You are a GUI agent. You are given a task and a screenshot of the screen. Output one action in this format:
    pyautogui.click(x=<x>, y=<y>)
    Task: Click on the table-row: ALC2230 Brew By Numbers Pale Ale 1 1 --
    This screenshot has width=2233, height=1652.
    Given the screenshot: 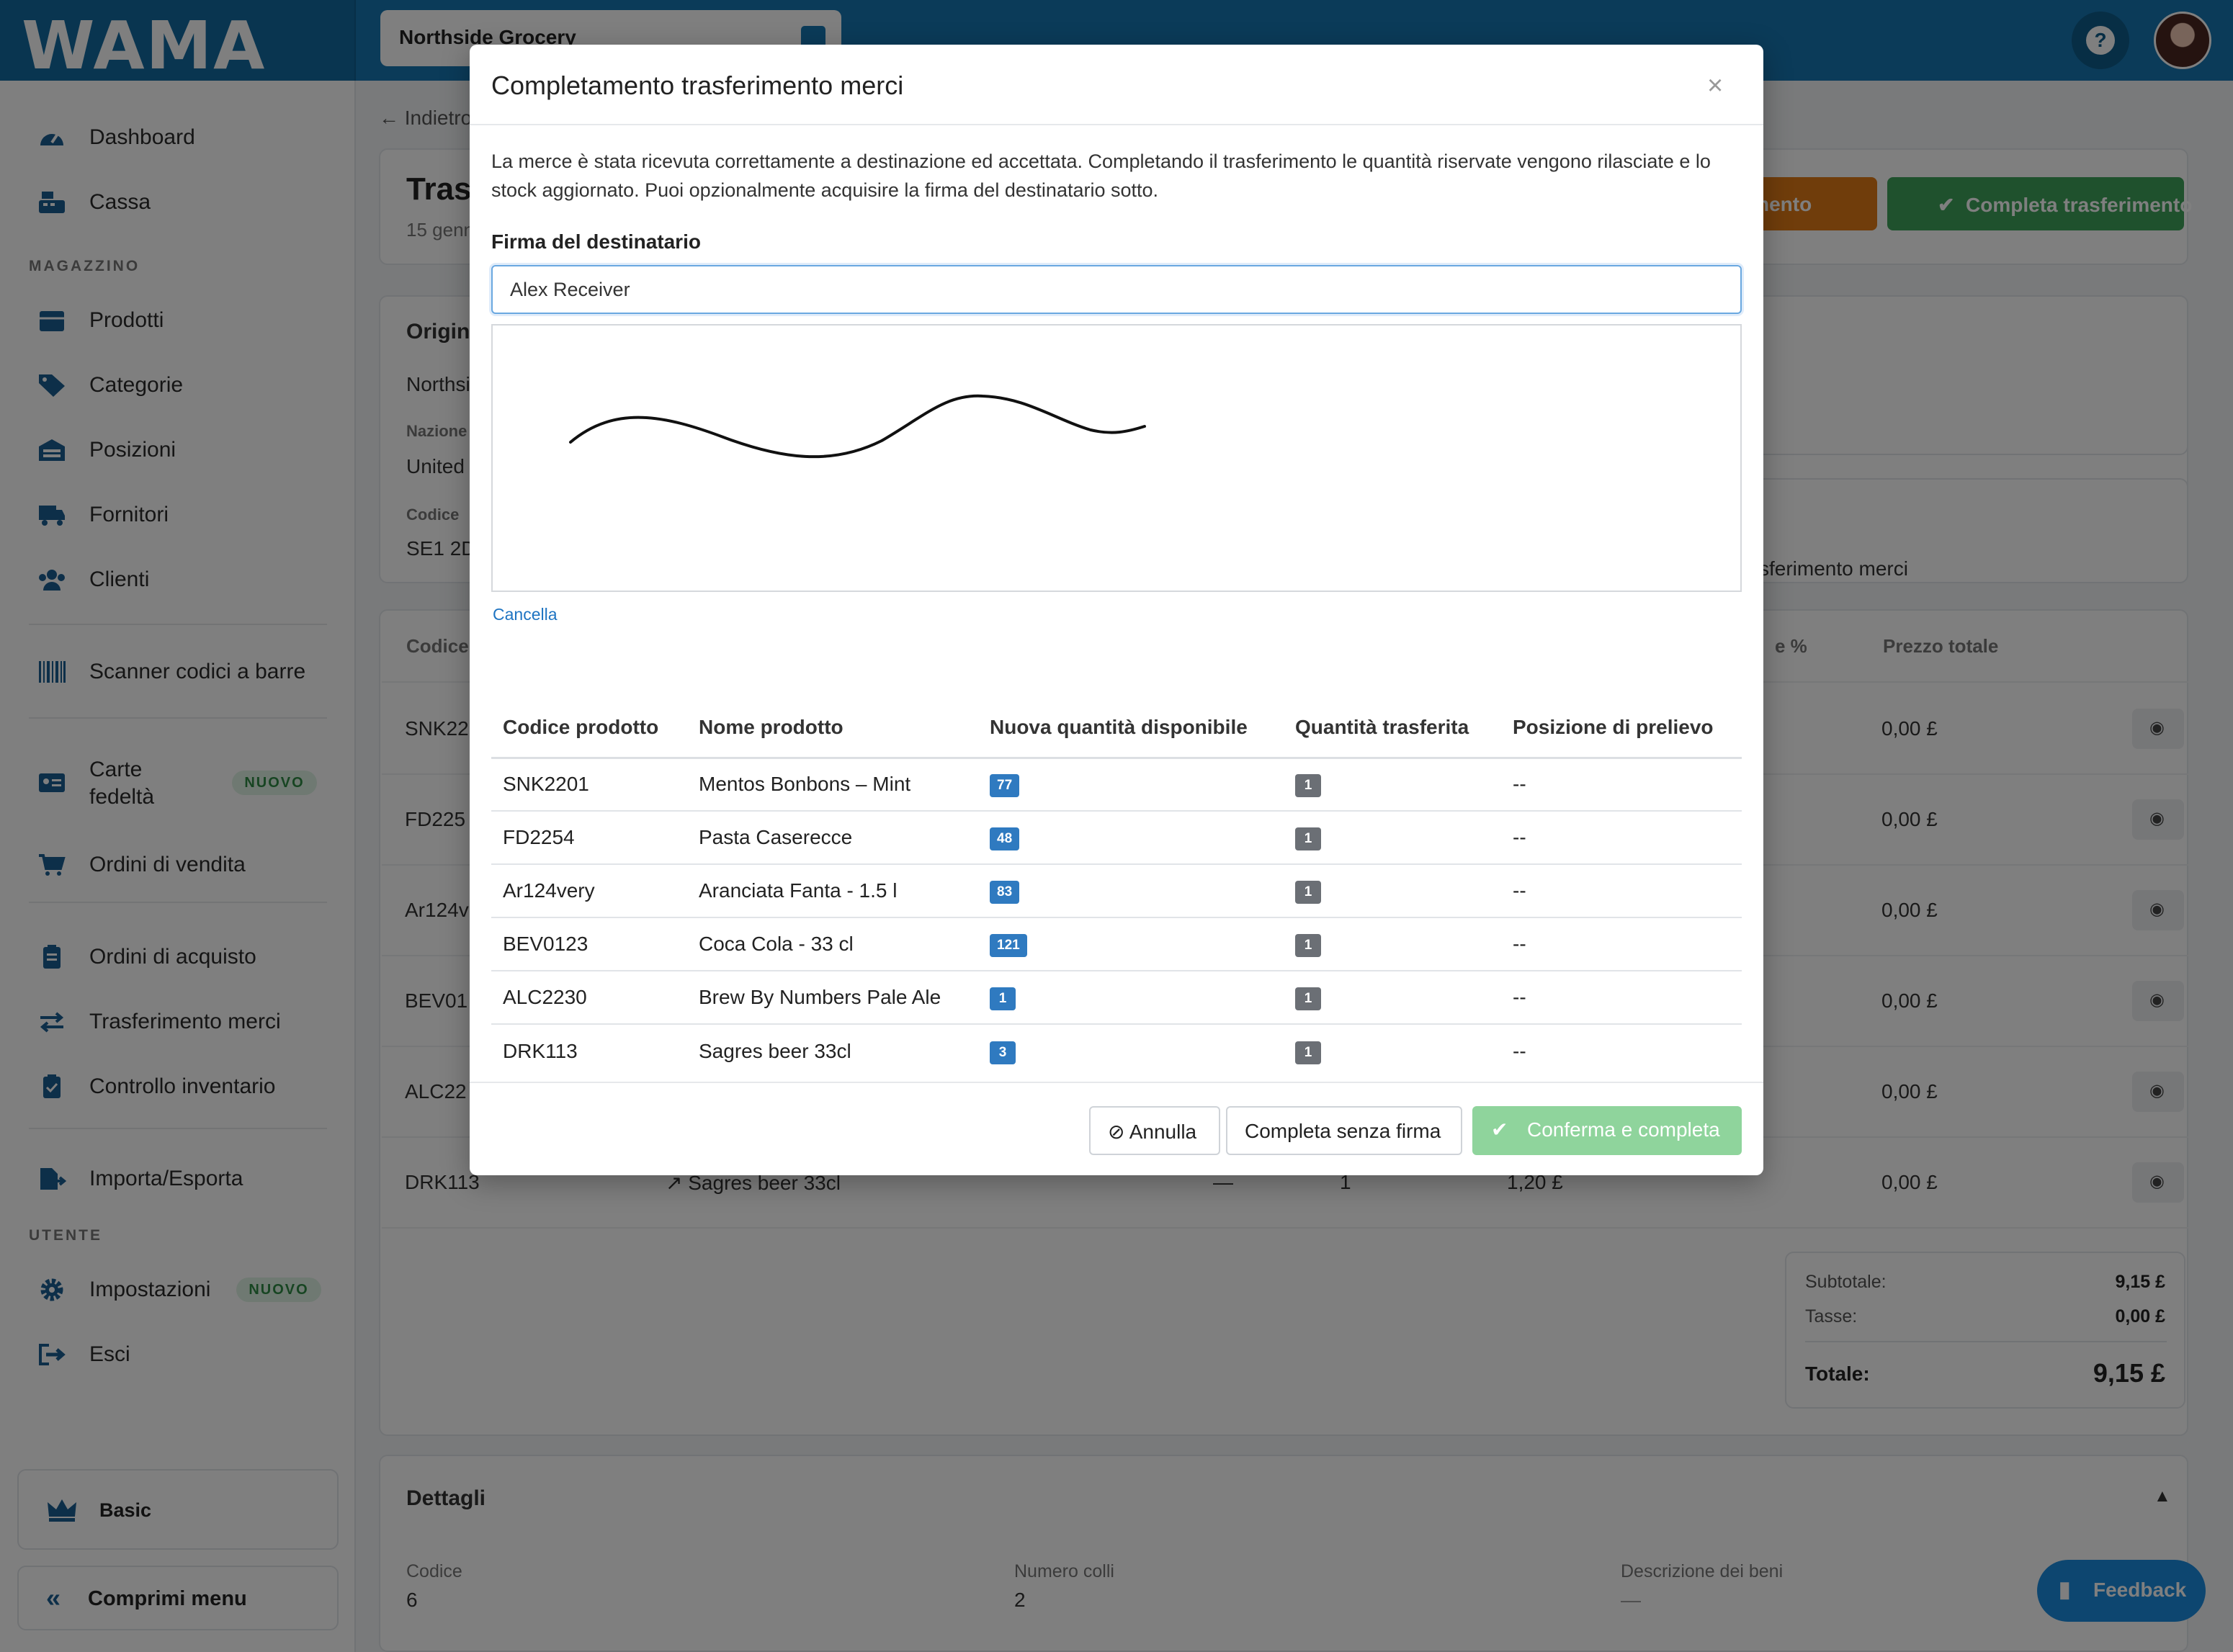 What is the action you would take?
    pyautogui.click(x=1116, y=998)
    